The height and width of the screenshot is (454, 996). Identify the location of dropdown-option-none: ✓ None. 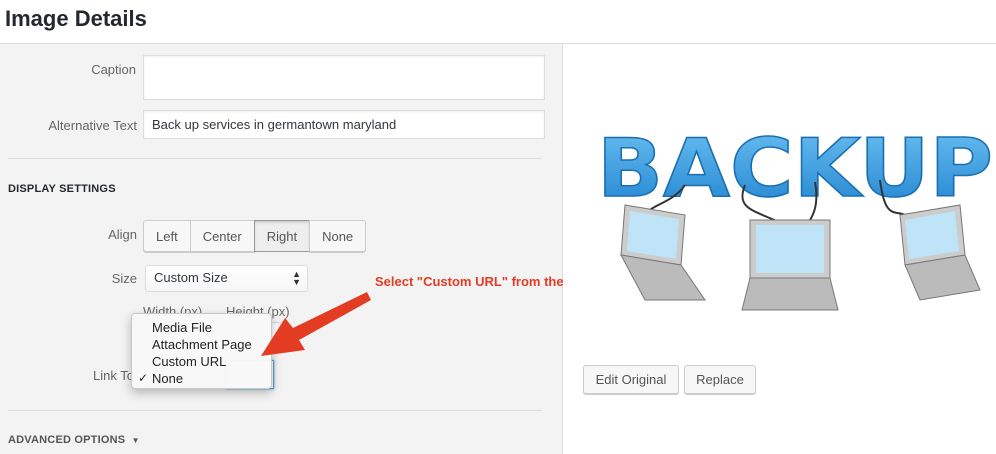
(201, 378).